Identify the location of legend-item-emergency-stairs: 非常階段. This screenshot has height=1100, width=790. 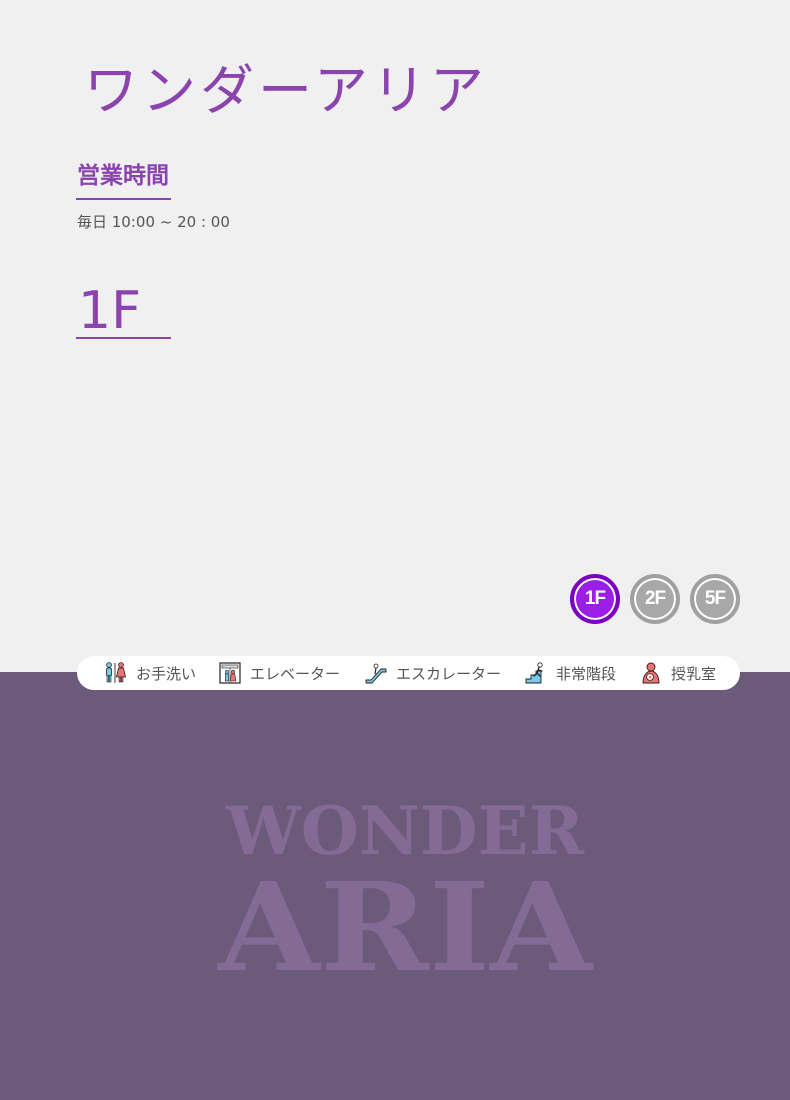
(570, 673).